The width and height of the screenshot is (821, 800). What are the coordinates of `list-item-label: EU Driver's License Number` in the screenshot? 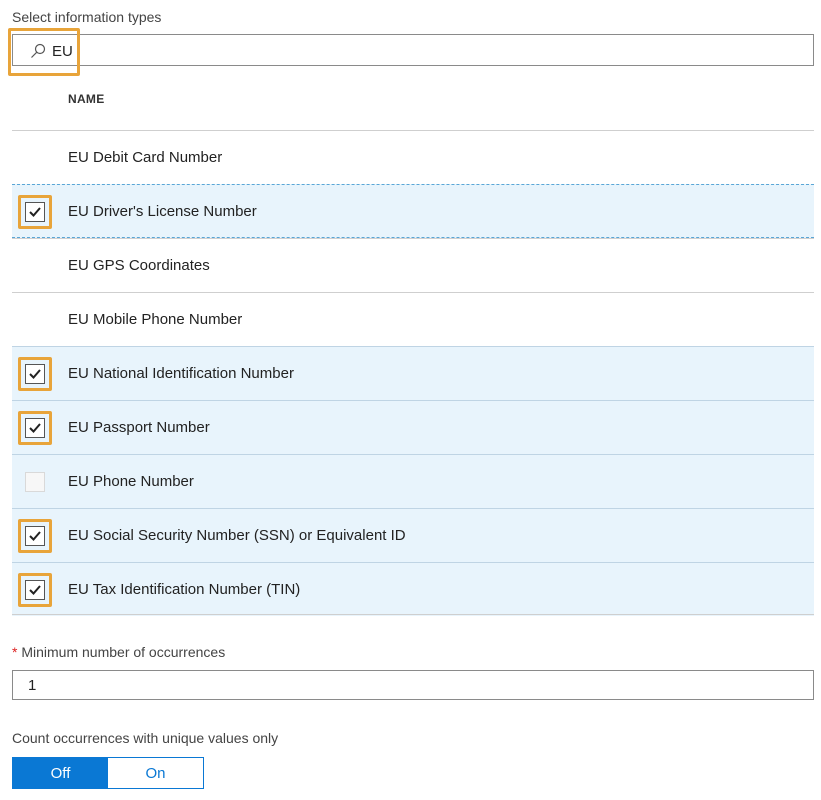 It's located at (162, 211).